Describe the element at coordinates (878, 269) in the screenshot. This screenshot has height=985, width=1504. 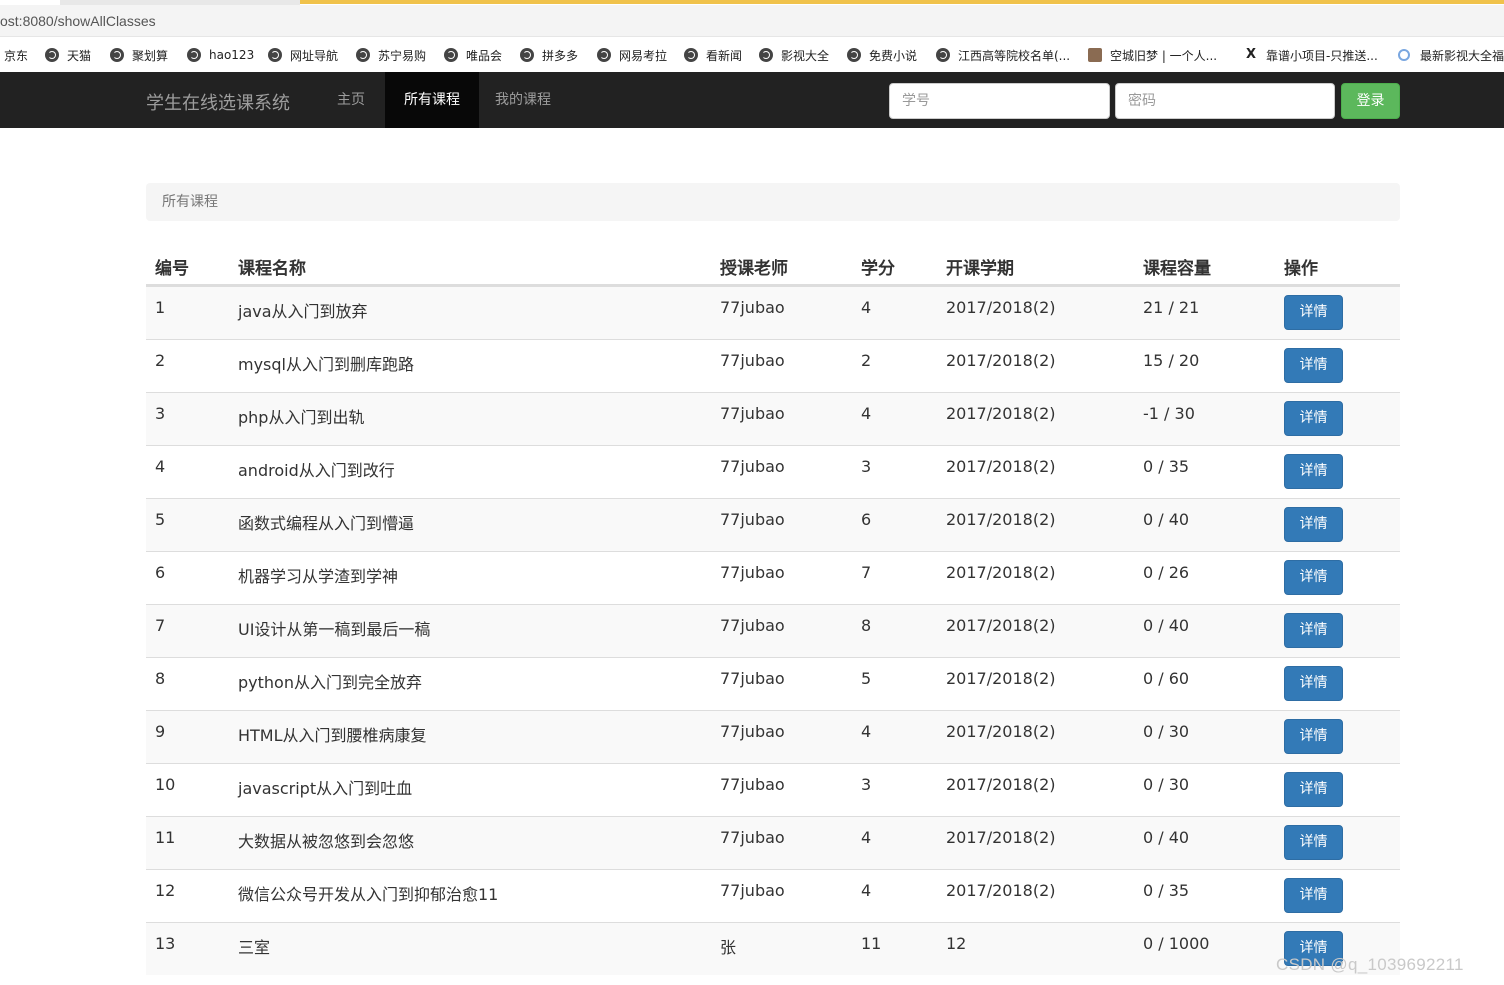
I see `header-credit: 学分` at that location.